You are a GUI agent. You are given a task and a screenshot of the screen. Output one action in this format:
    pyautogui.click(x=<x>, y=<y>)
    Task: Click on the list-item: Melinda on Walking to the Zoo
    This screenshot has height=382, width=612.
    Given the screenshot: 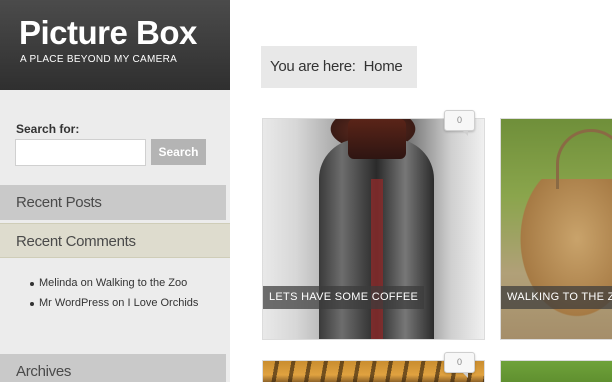 What is the action you would take?
    pyautogui.click(x=116, y=283)
    